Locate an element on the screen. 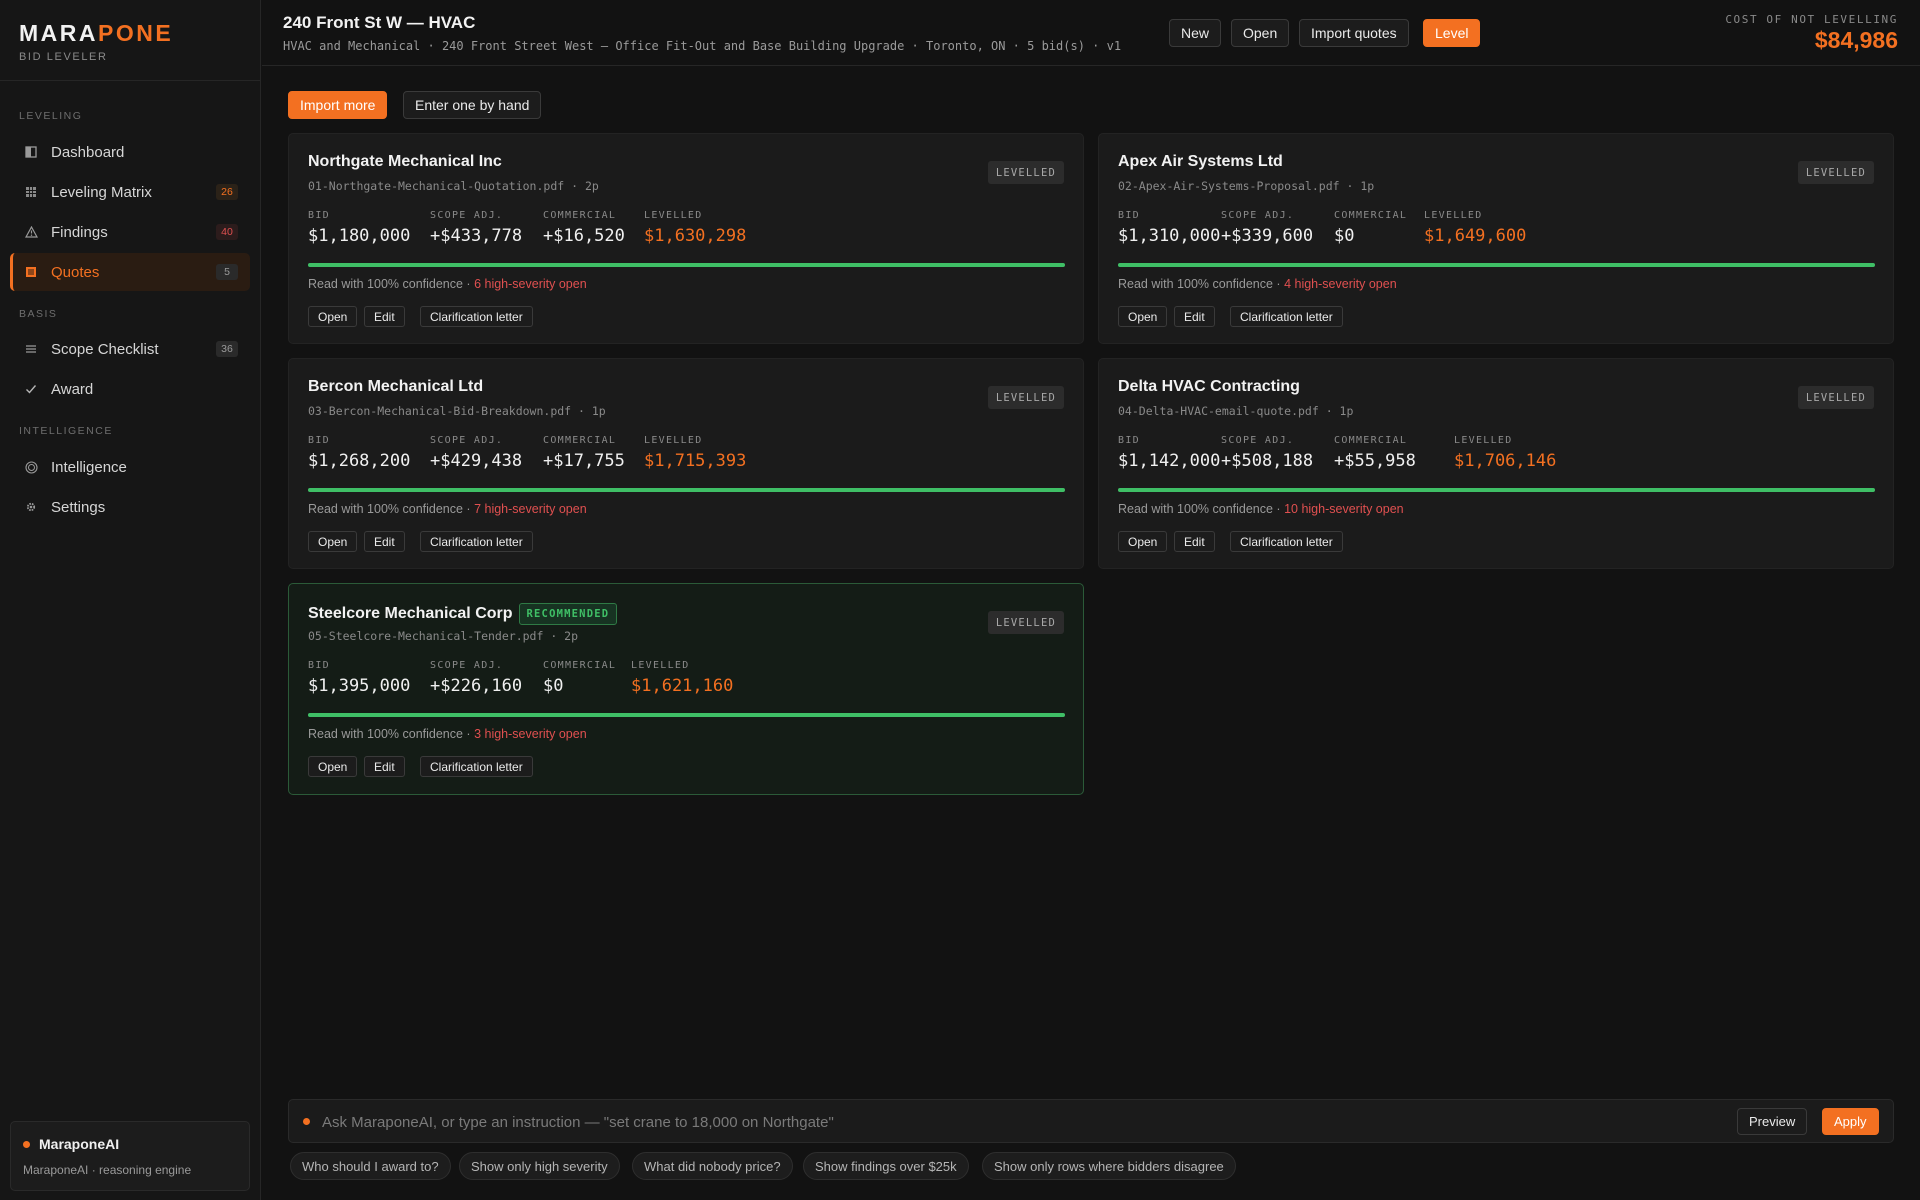 The width and height of the screenshot is (1920, 1200). sidebar-item-label: Leveling Matrix is located at coordinates (101, 192).